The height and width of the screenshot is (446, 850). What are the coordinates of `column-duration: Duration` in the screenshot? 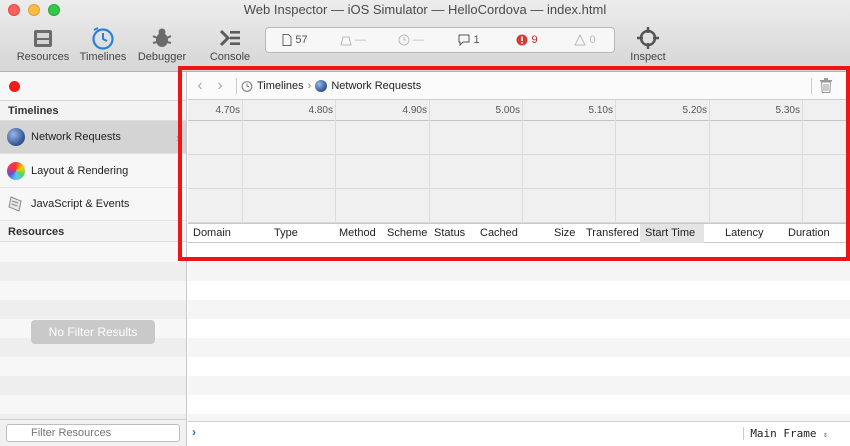 It's located at (809, 233).